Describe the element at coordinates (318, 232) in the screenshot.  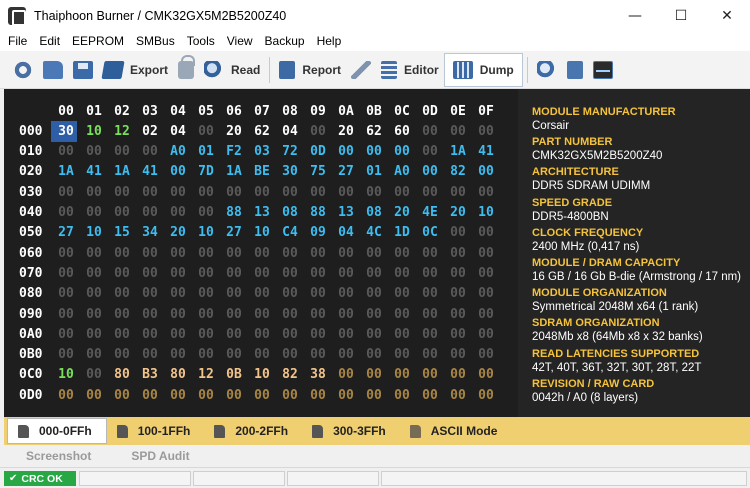
I see `hex-byte: 09` at that location.